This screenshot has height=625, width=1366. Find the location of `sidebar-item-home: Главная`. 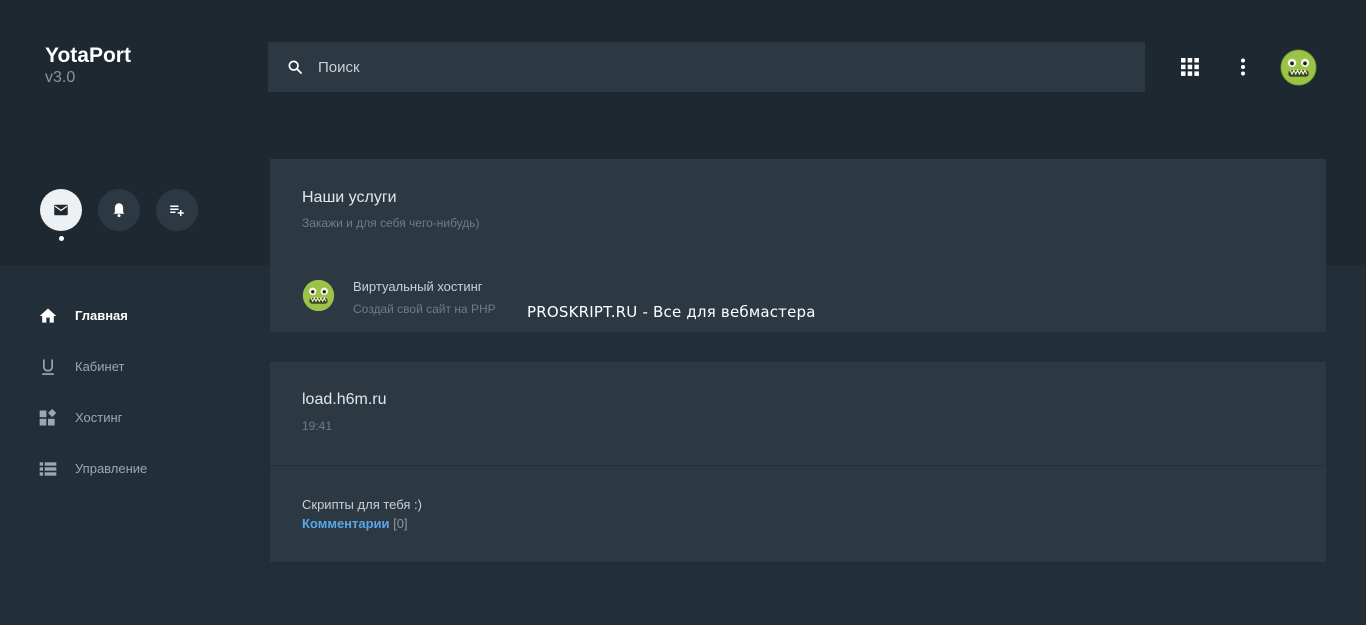

sidebar-item-home: Главная is located at coordinates (138, 315).